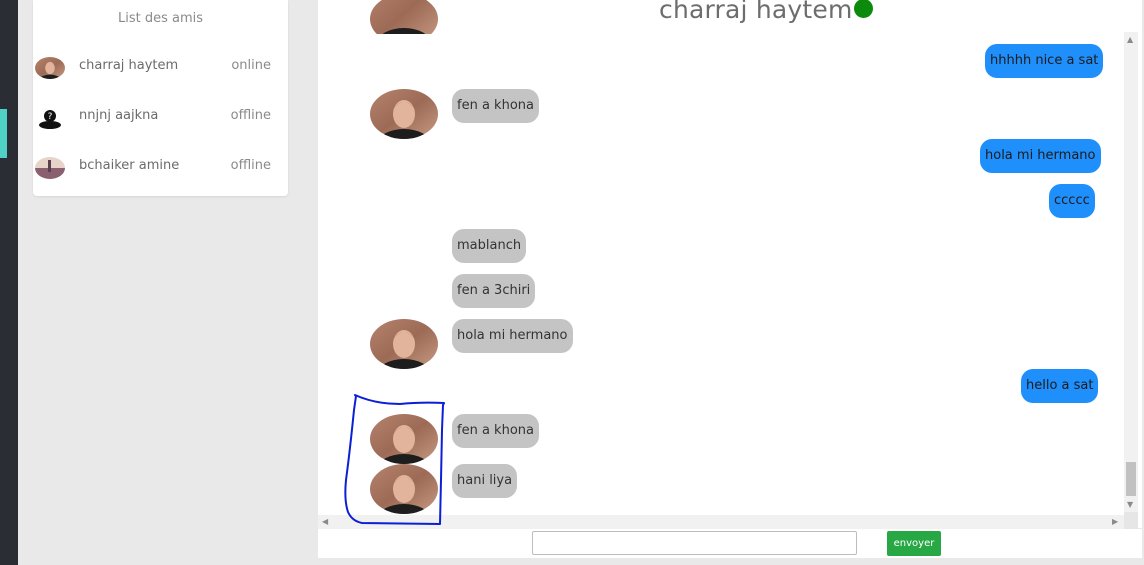 This screenshot has height=565, width=1144. What do you see at coordinates (160, 118) in the screenshot?
I see `friend-item-nnjnj-aajkna: ? nnjnj aajkna offline` at bounding box center [160, 118].